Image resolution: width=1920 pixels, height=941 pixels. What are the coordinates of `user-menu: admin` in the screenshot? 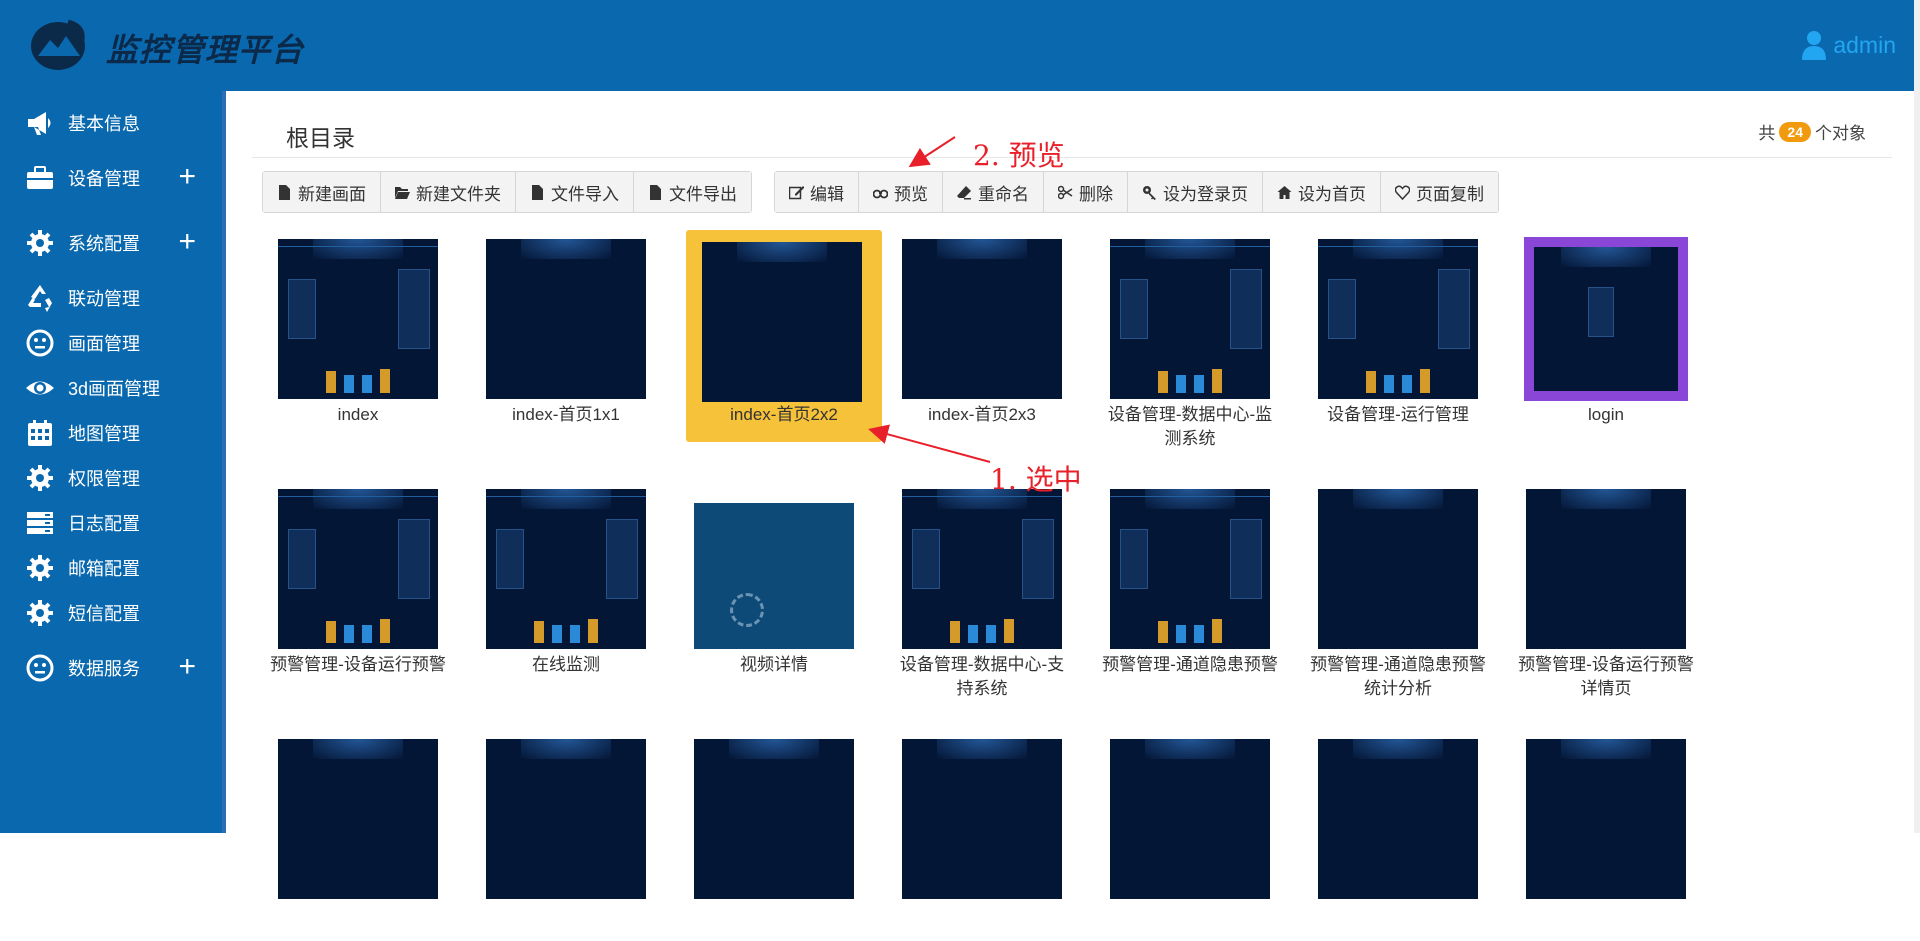 It's located at (1848, 45).